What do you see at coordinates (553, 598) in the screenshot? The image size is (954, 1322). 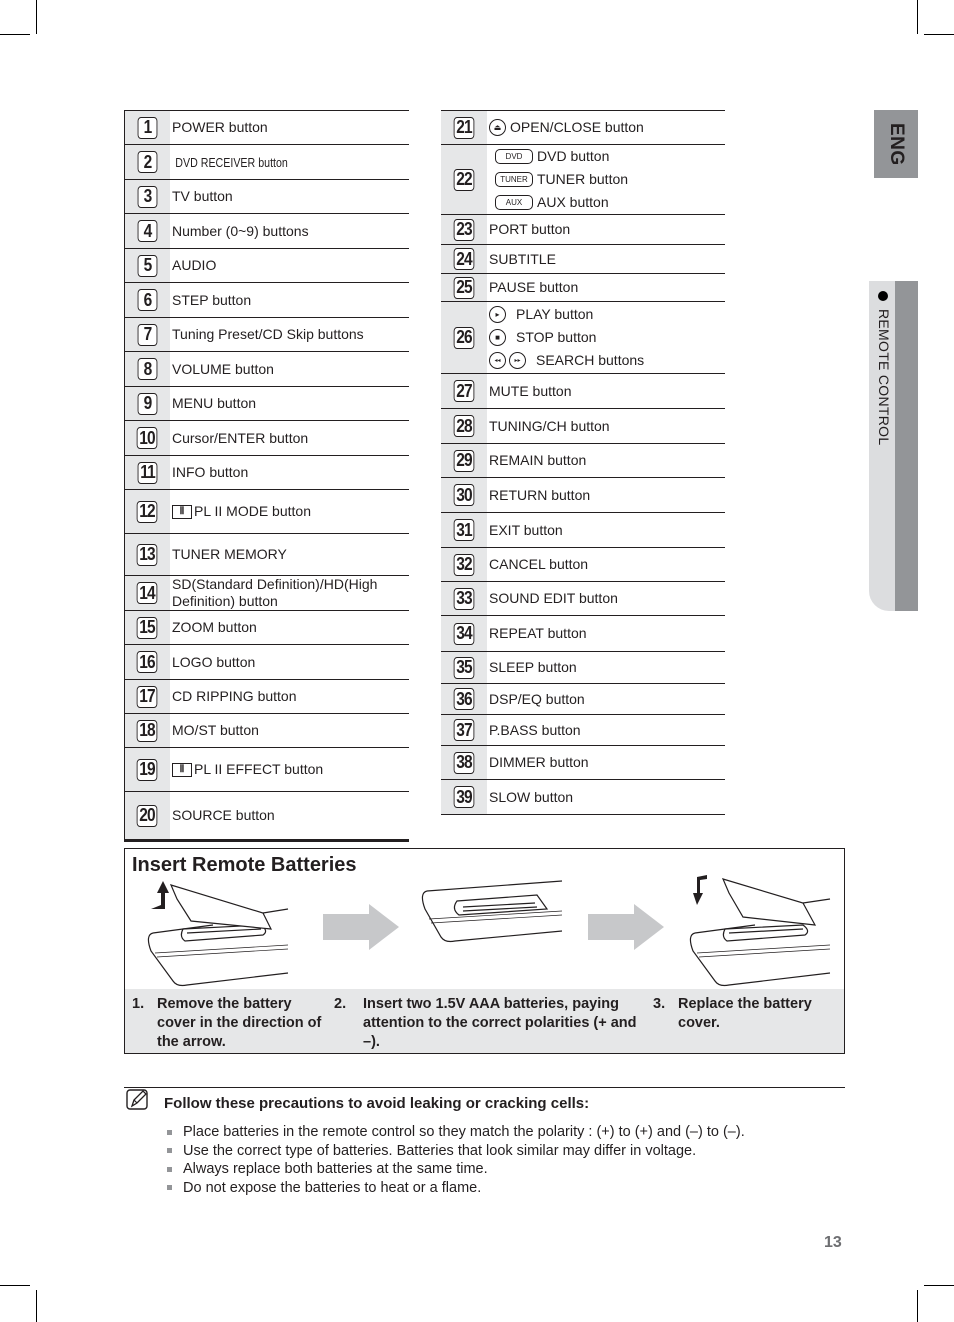 I see `item-label: SOUND EDIT button` at bounding box center [553, 598].